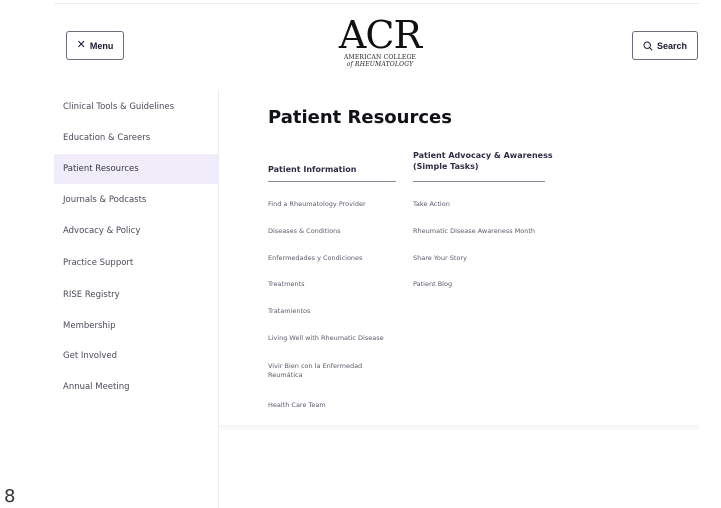  Describe the element at coordinates (360, 117) in the screenshot. I see `page-title: Patient Resources` at that location.